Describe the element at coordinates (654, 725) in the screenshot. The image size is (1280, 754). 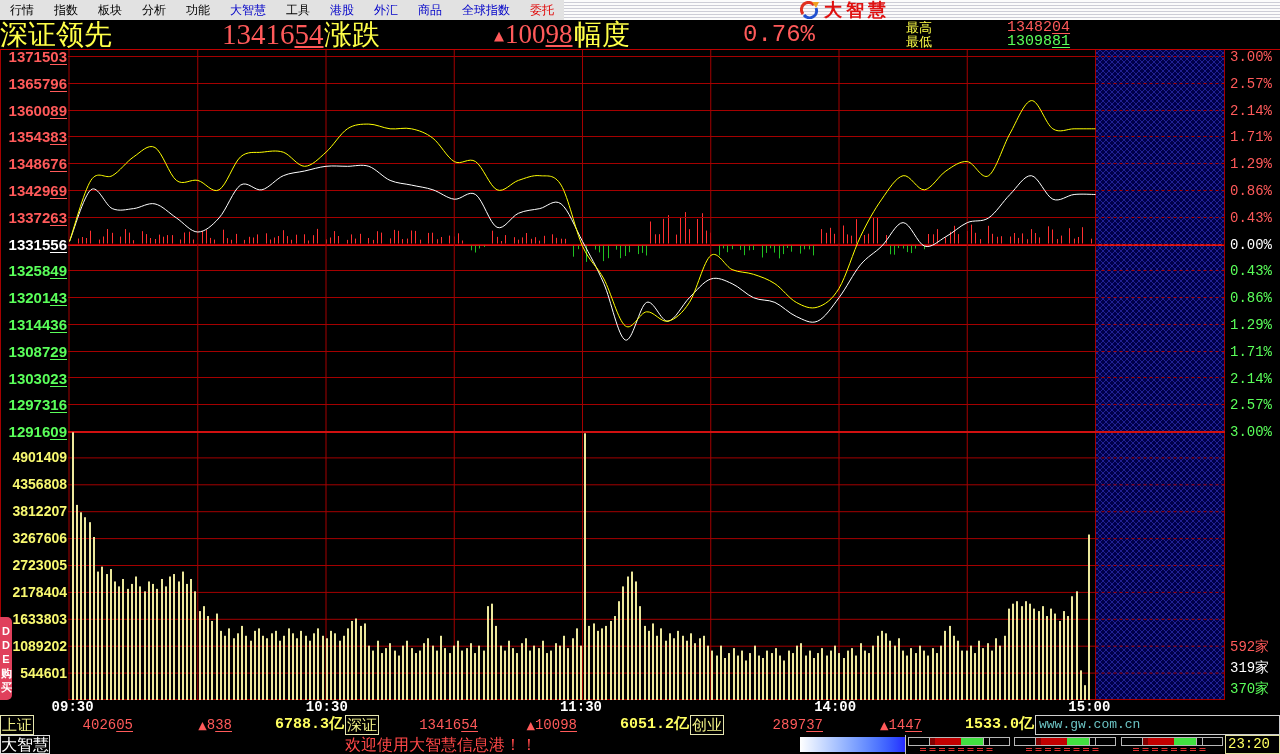
I see `market-amount: 6051.2亿` at that location.